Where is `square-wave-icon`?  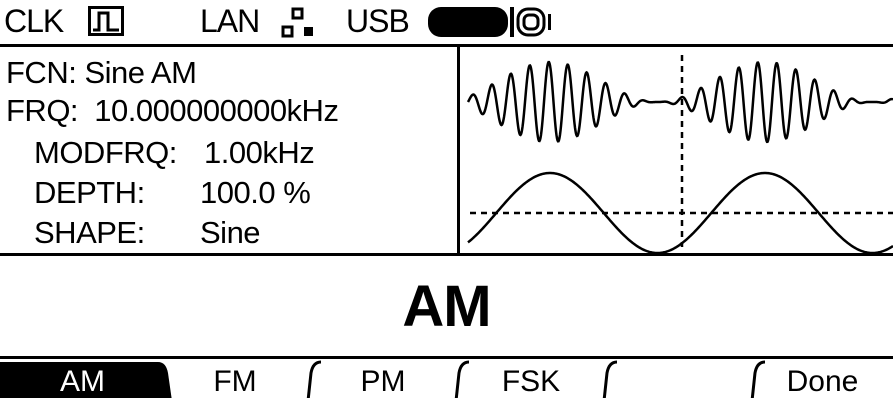 square-wave-icon is located at coordinates (106, 21).